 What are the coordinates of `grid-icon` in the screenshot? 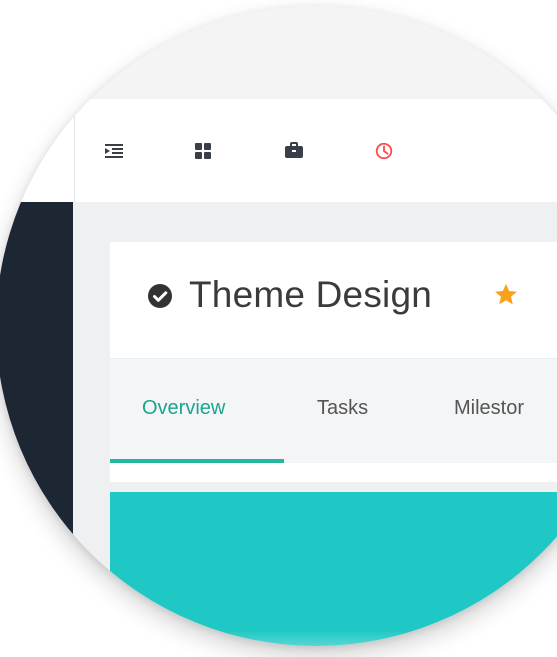 It's located at (203, 151).